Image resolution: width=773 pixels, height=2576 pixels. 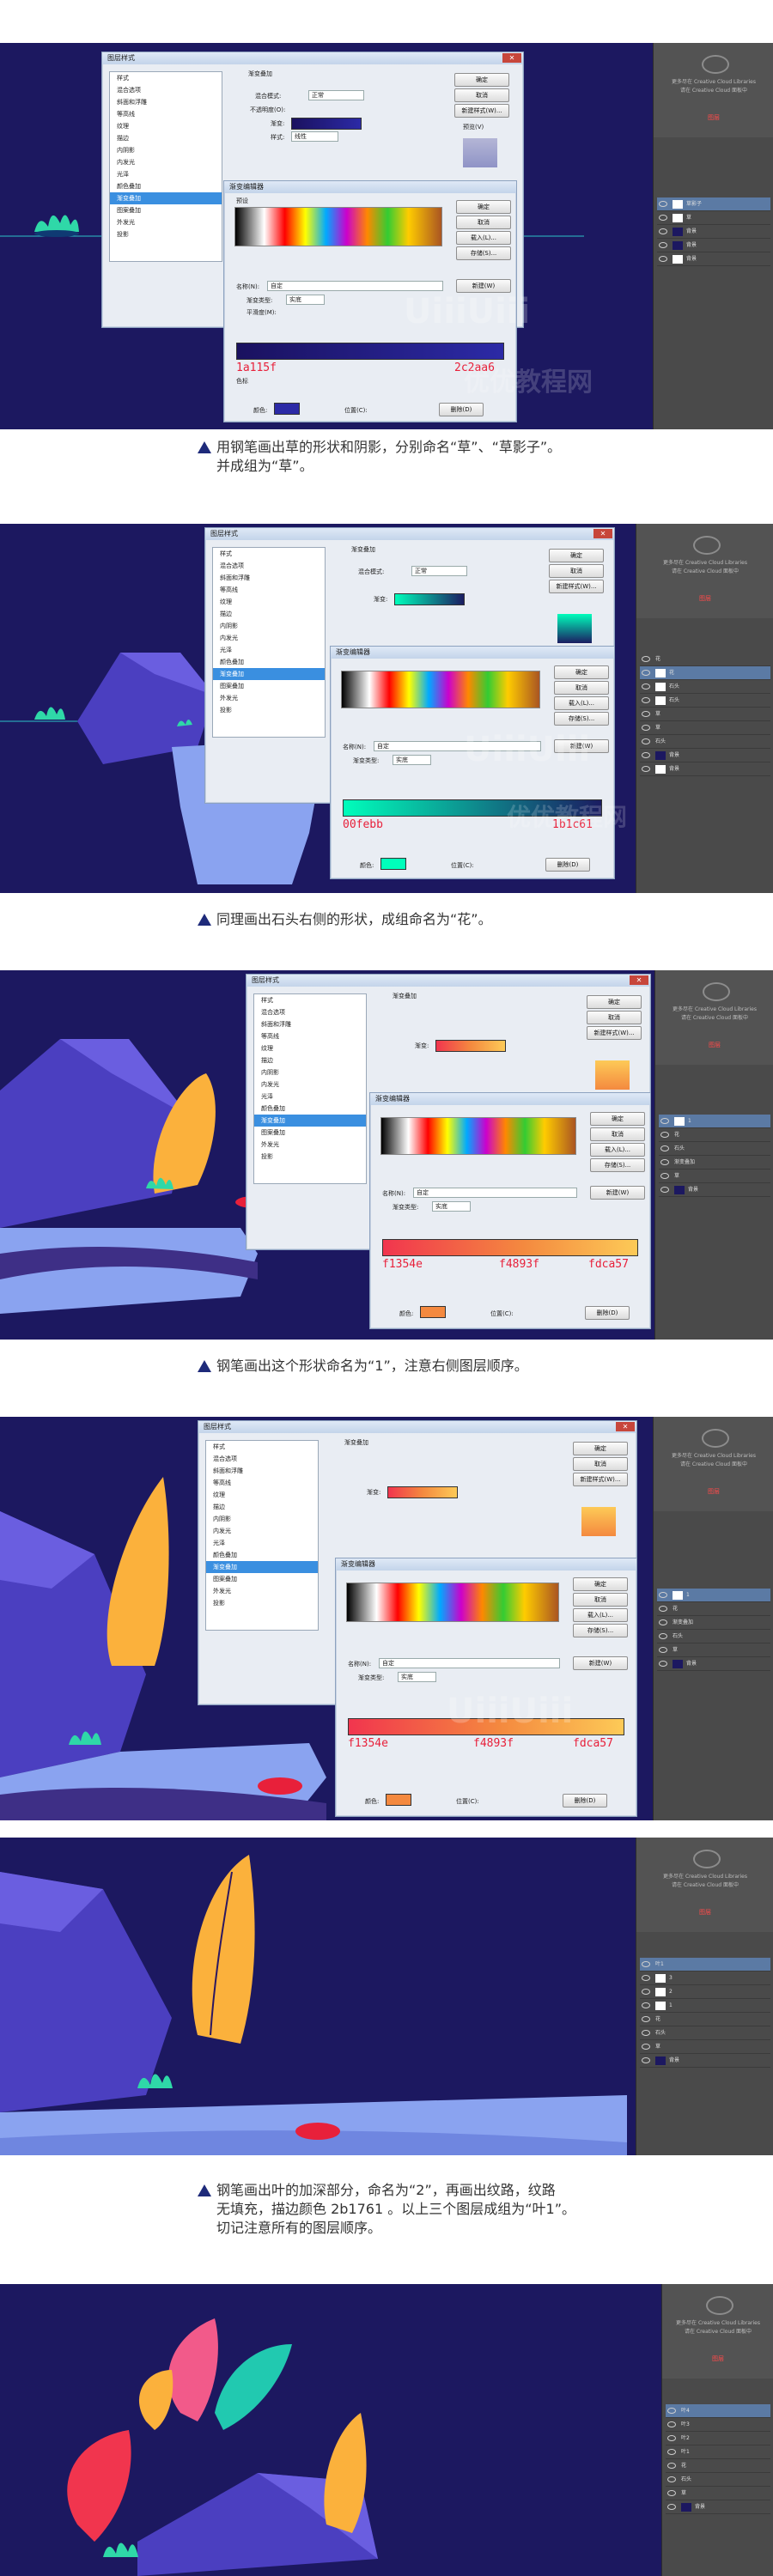 What do you see at coordinates (310, 1024) in the screenshot?
I see `style-item: 斜面和浮雕` at bounding box center [310, 1024].